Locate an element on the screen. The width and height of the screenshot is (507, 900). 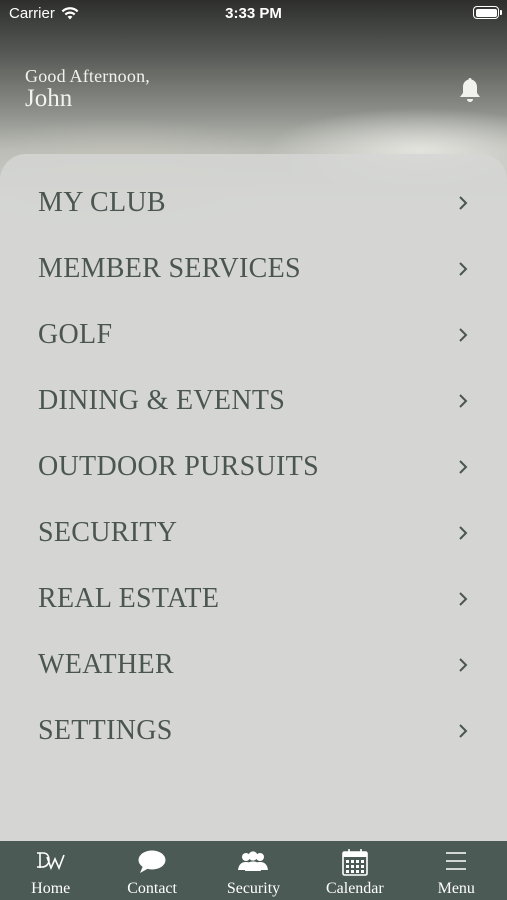
tab-contact: Contact is located at coordinates (151, 870).